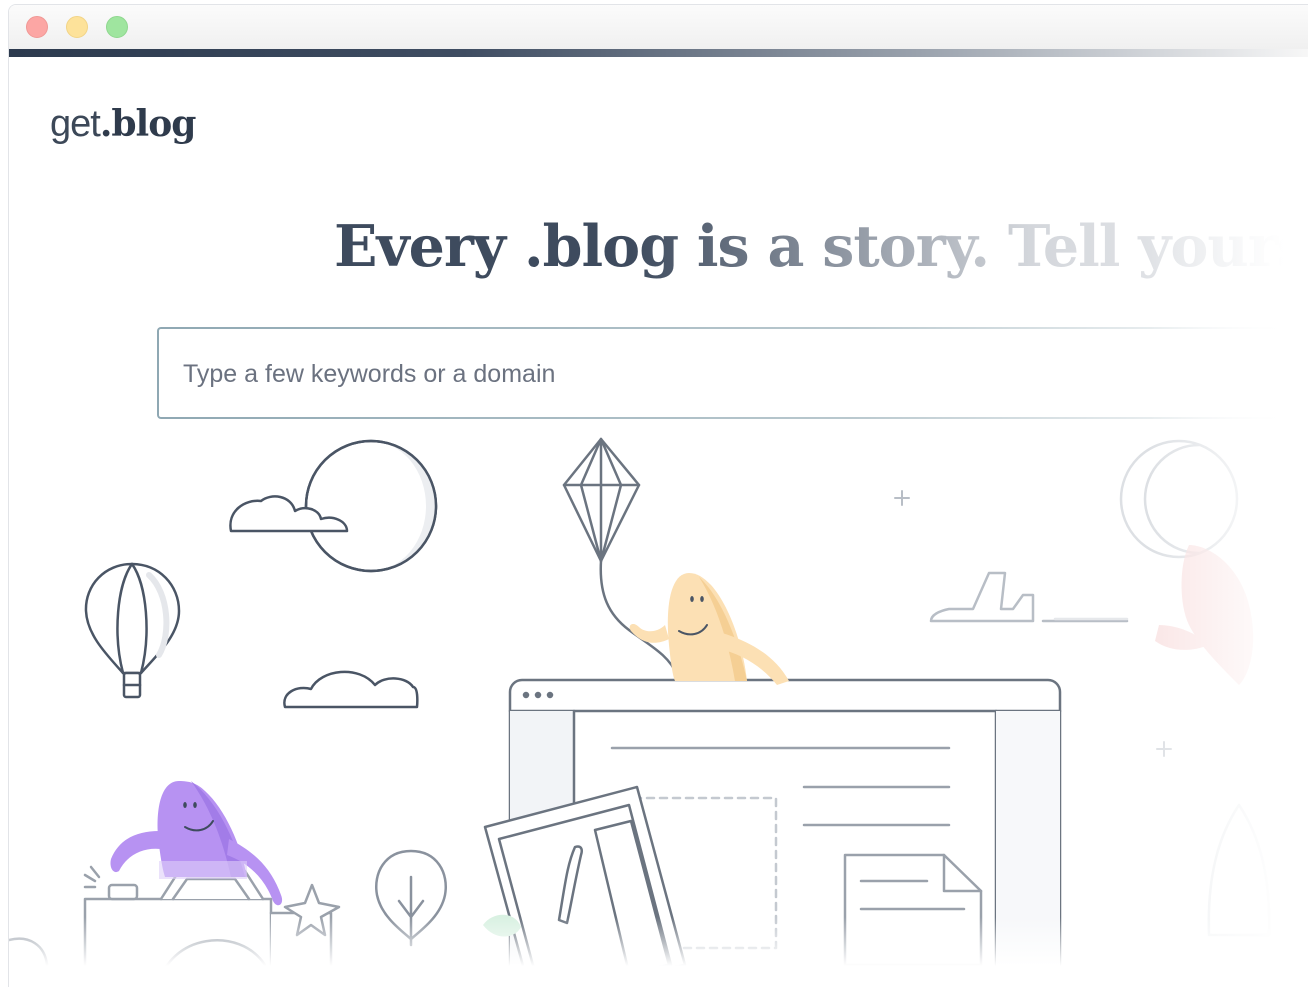 The height and width of the screenshot is (987, 1308). Describe the element at coordinates (1228, 525) in the screenshot. I see `right-fade` at that location.